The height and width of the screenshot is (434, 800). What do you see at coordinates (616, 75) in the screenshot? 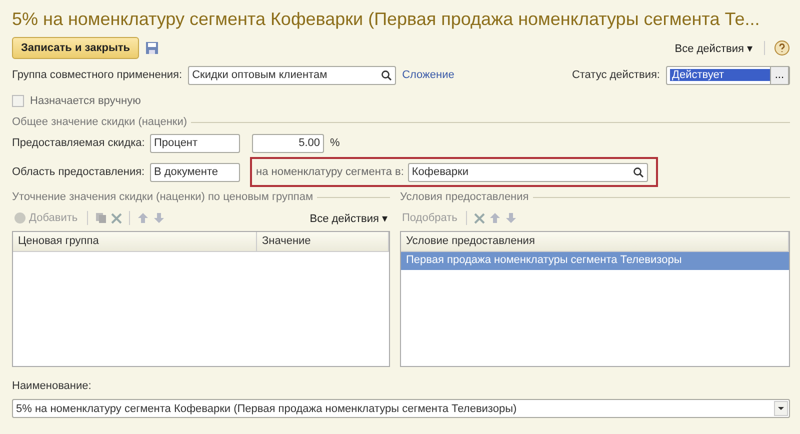
I see `field-label: Статус действия:` at bounding box center [616, 75].